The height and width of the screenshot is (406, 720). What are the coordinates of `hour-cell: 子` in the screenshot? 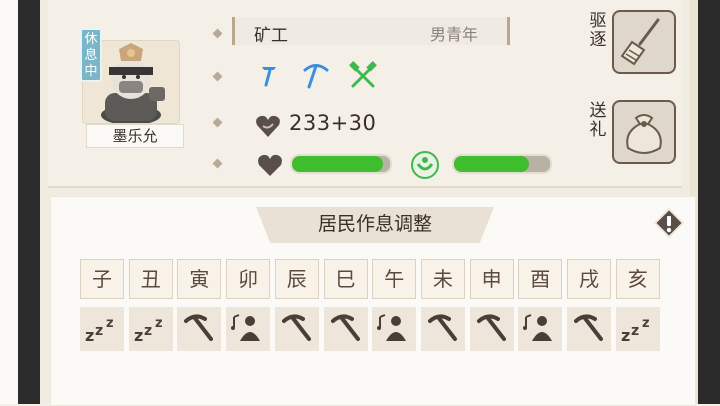 It's located at (102, 279).